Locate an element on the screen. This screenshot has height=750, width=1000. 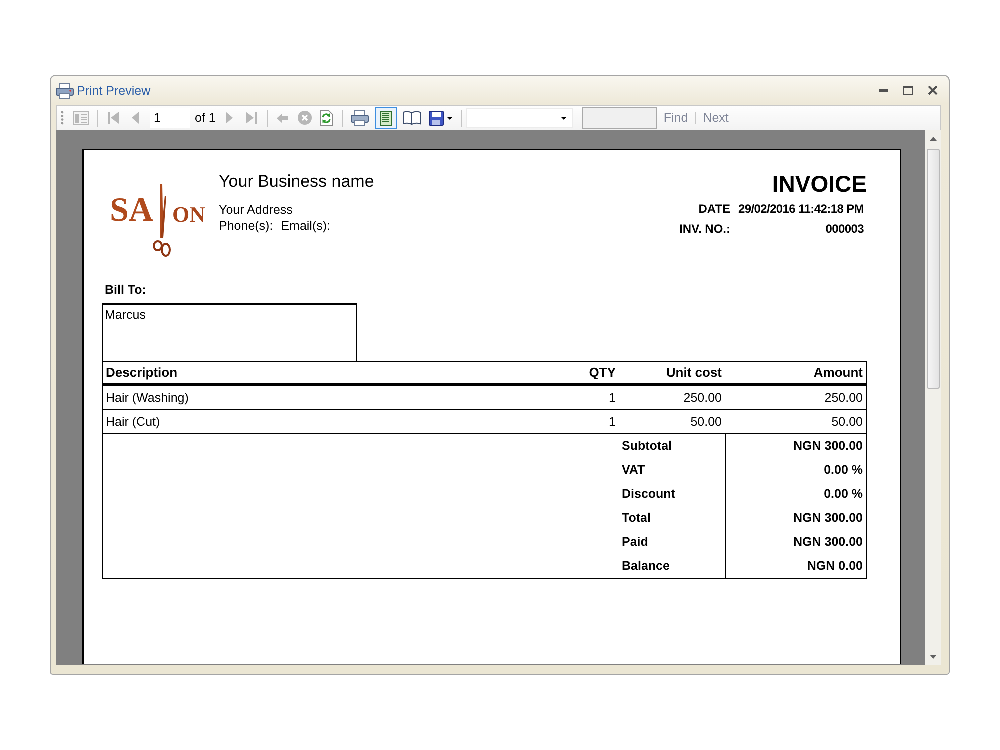
column-header: Unit cost is located at coordinates (694, 373).